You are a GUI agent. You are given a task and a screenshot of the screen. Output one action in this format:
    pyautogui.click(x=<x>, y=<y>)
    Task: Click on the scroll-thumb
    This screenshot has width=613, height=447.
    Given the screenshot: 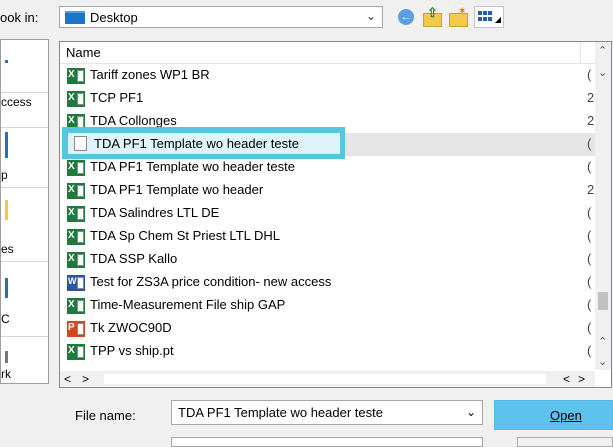 What is the action you would take?
    pyautogui.click(x=603, y=301)
    